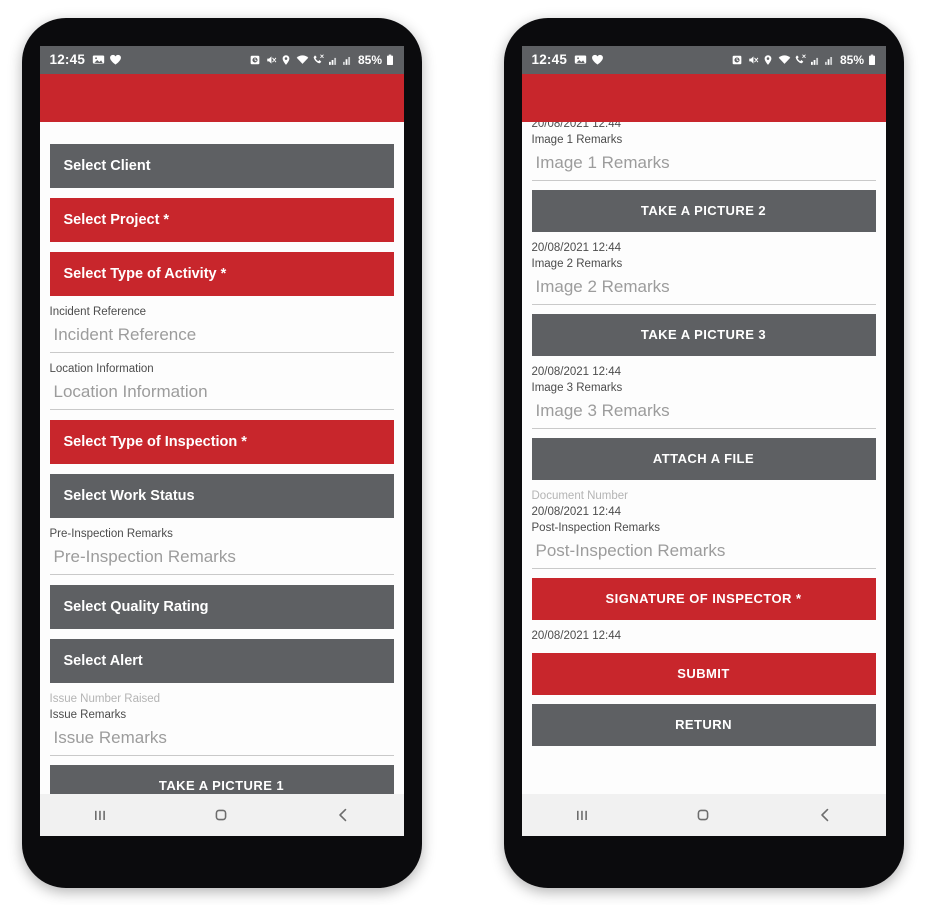  I want to click on input-location-information, so click(221, 394).